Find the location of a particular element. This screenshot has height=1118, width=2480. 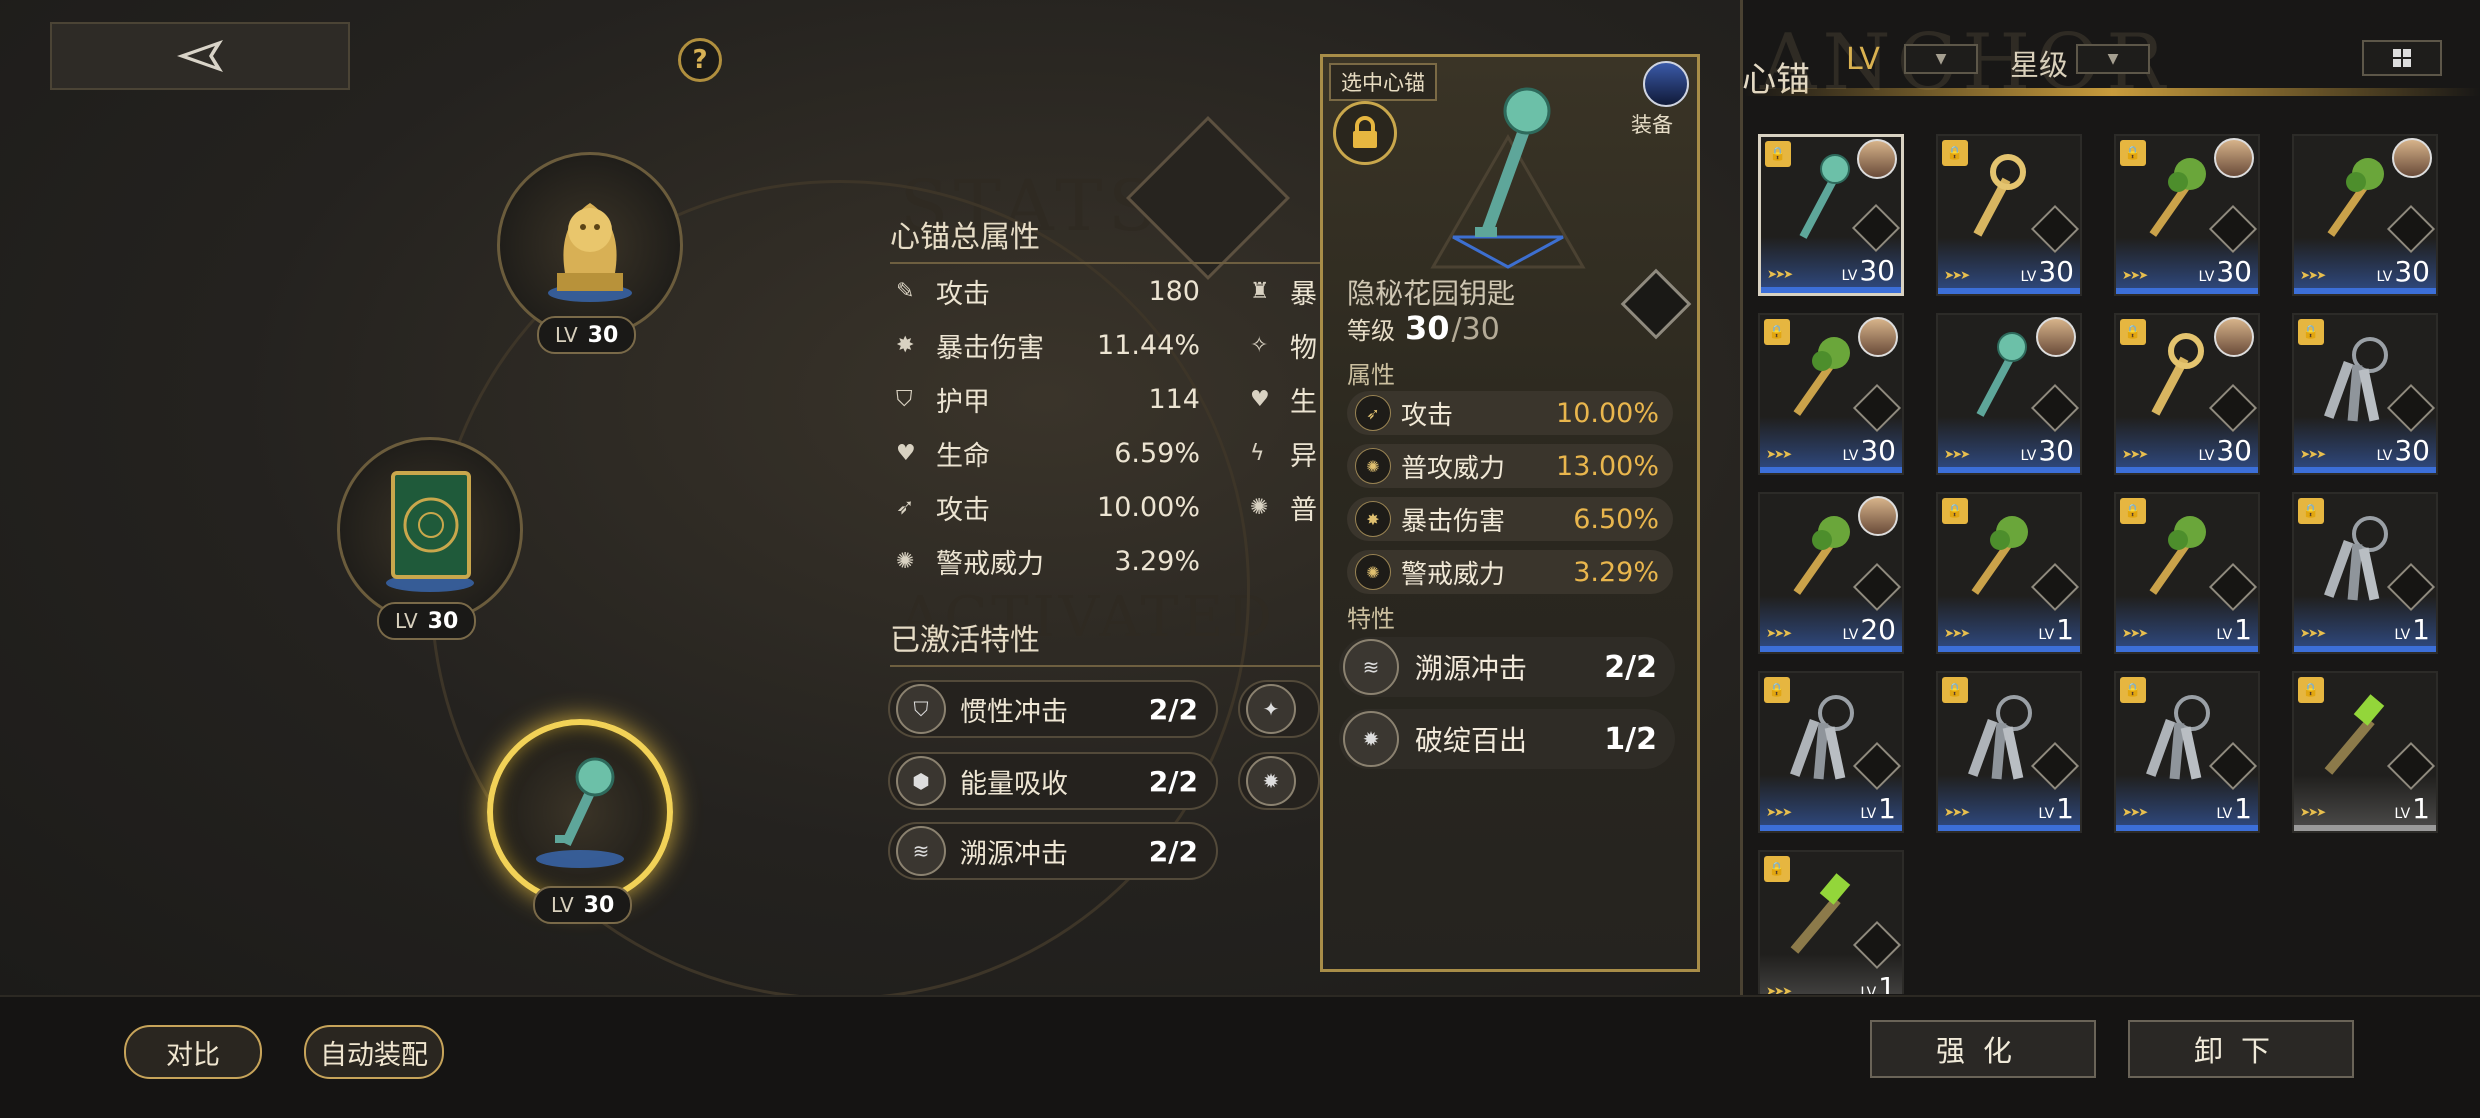

trait-origin-impact: ≋ 溯源冲击 2/2 is located at coordinates (1053, 851).